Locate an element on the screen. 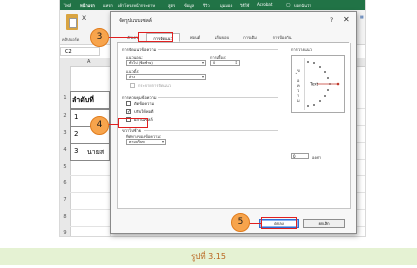 The image size is (417, 268). ribbon-tab-insert: แทรก is located at coordinates (108, 5).